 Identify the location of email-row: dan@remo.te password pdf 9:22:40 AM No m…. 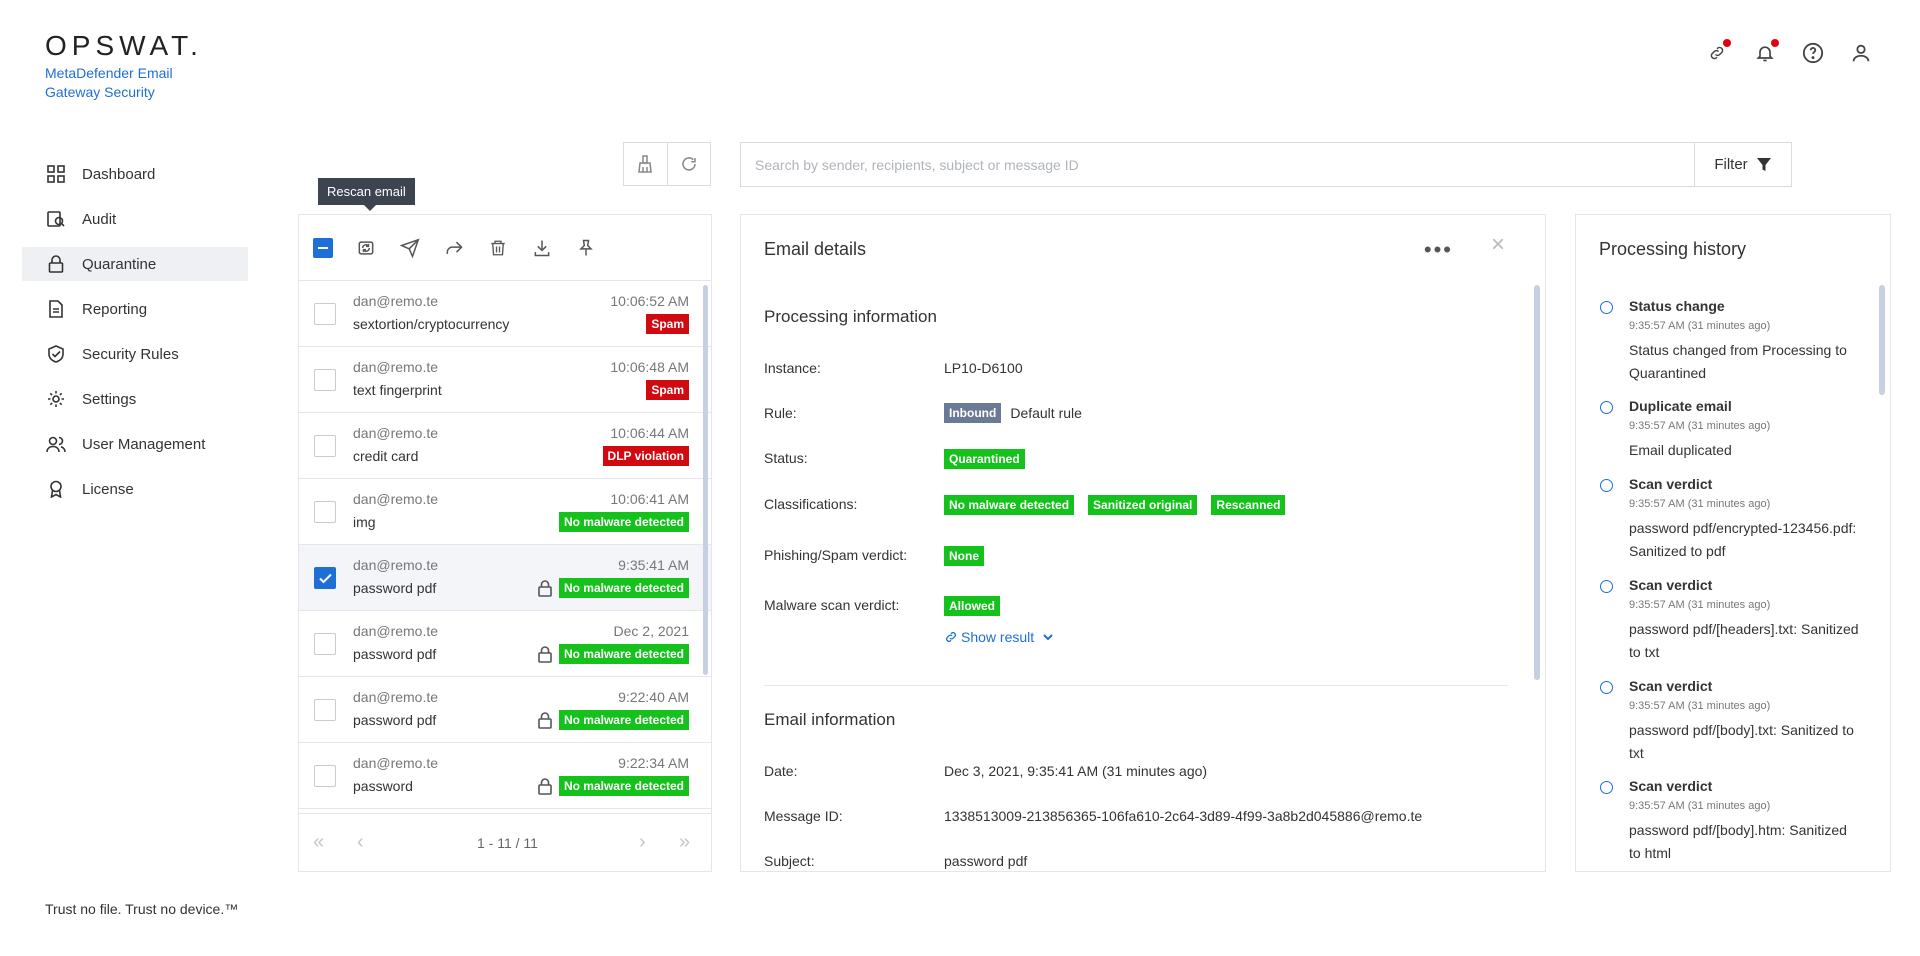
(505, 710).